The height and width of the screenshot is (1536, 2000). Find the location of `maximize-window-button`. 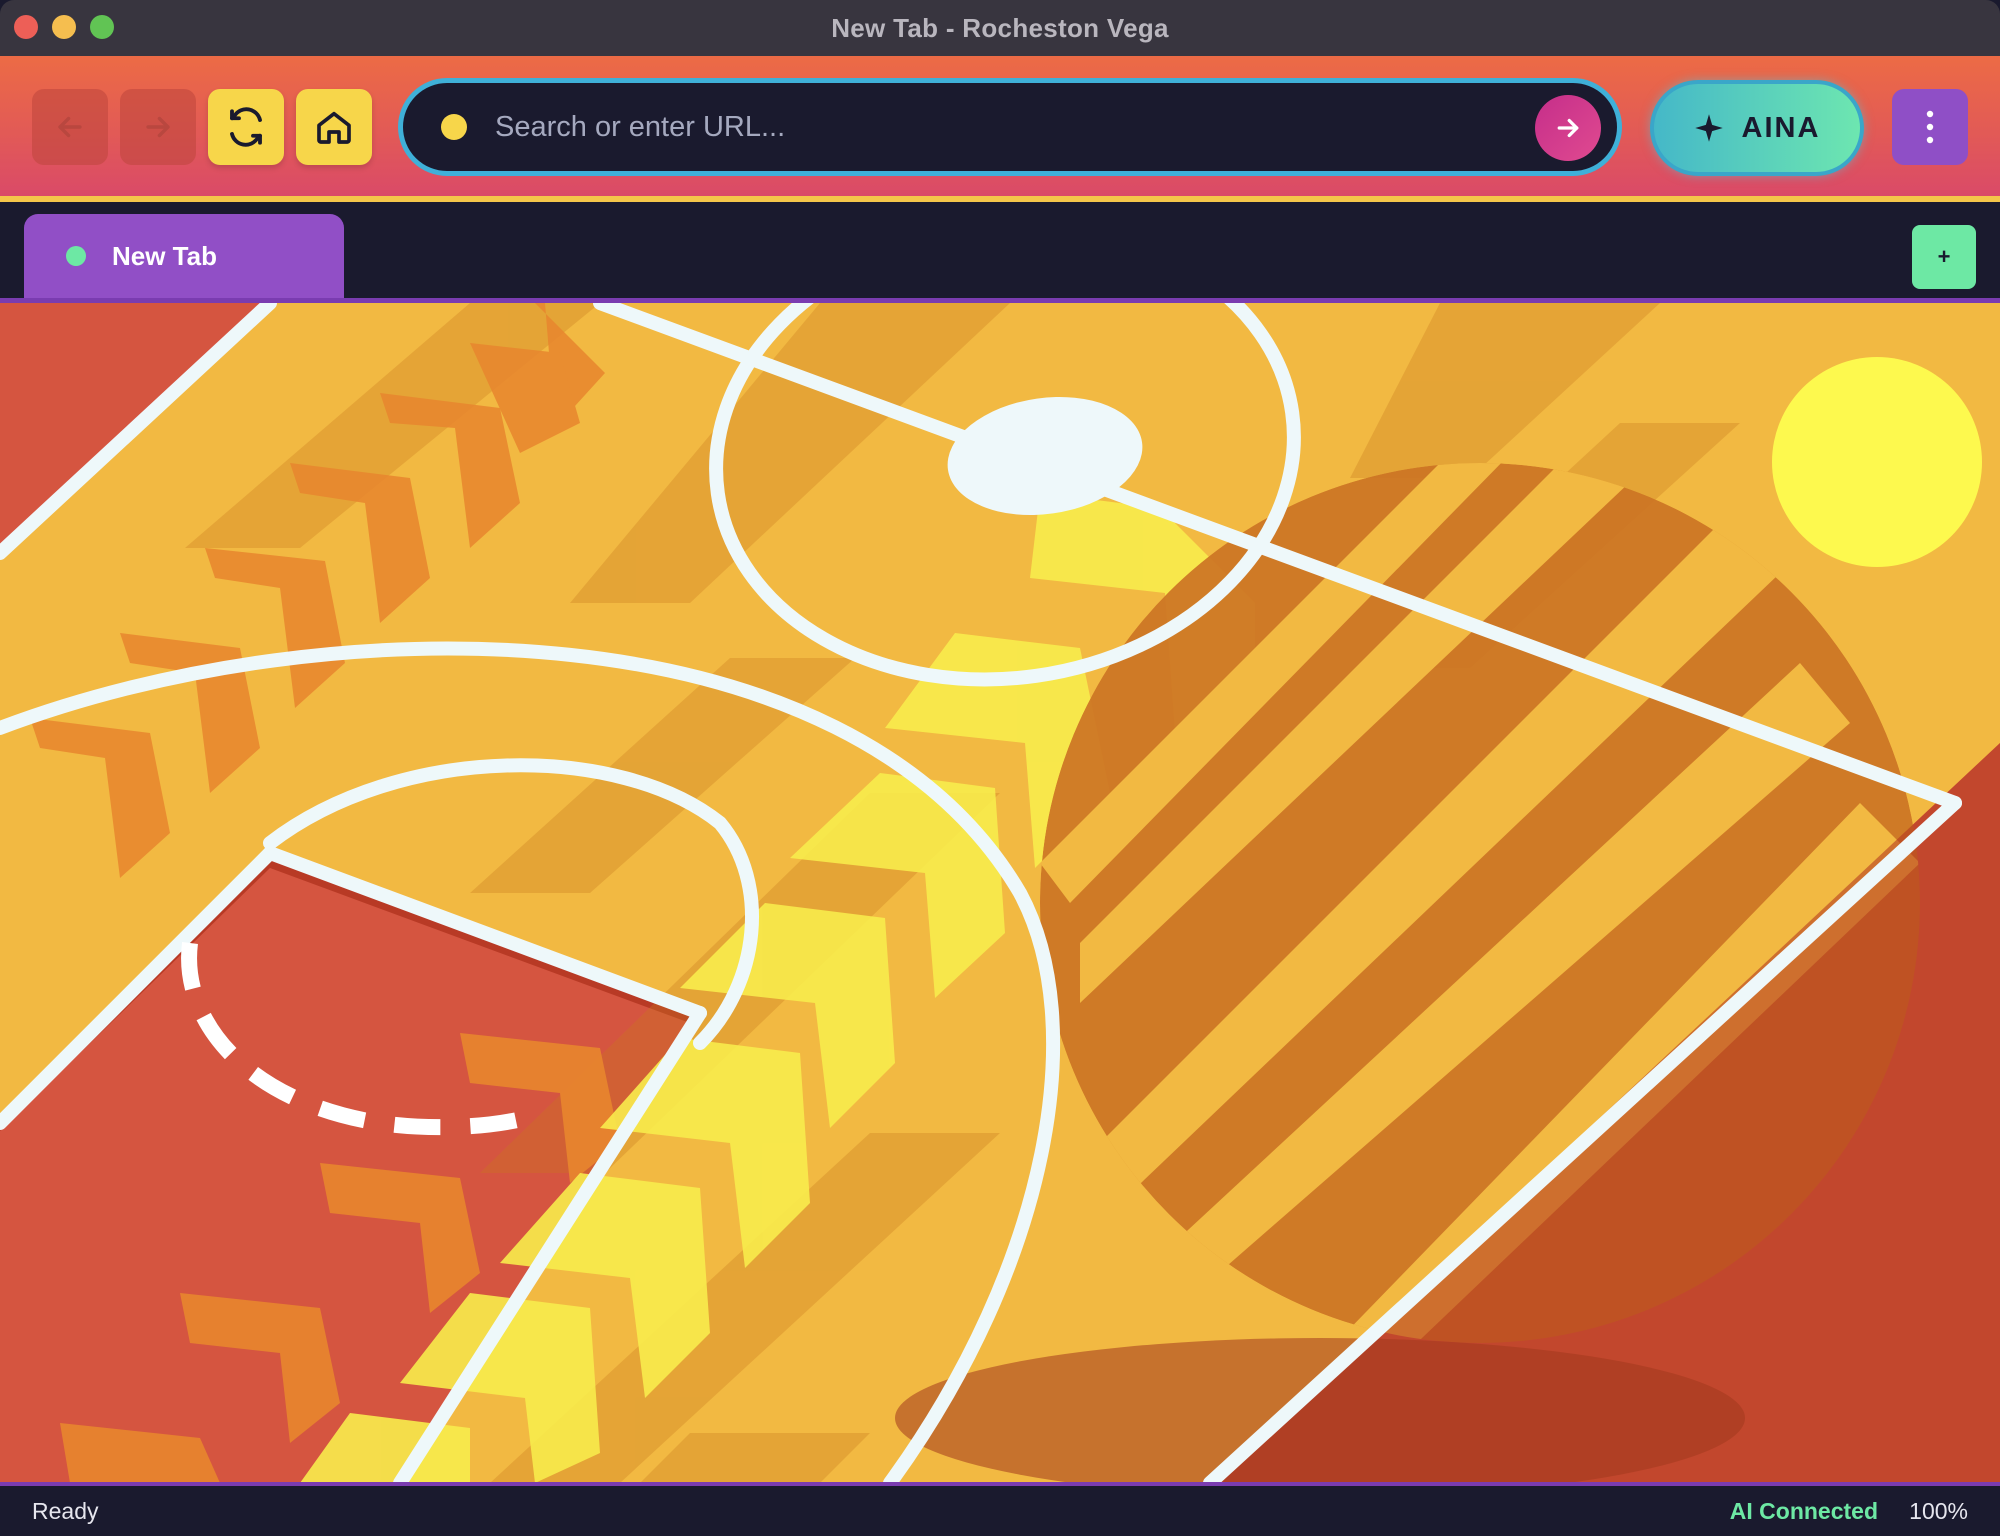

maximize-window-button is located at coordinates (102, 27).